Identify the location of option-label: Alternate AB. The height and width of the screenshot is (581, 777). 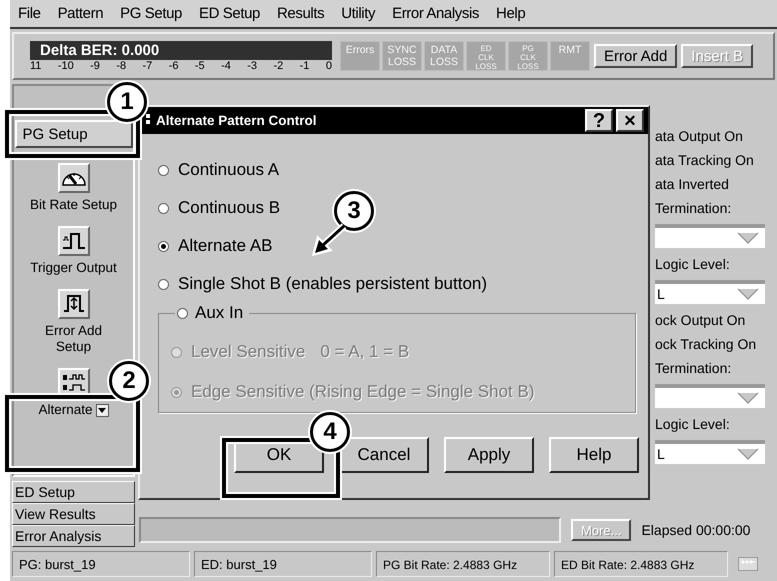
(225, 246).